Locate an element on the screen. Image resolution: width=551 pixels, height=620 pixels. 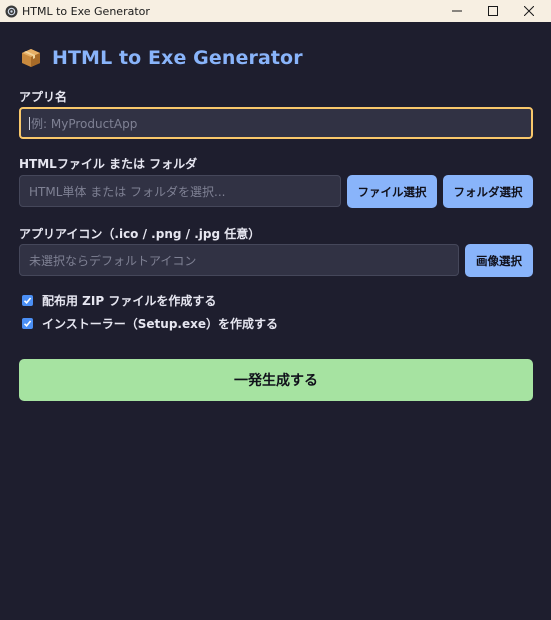
maximize-icon is located at coordinates (493, 11).